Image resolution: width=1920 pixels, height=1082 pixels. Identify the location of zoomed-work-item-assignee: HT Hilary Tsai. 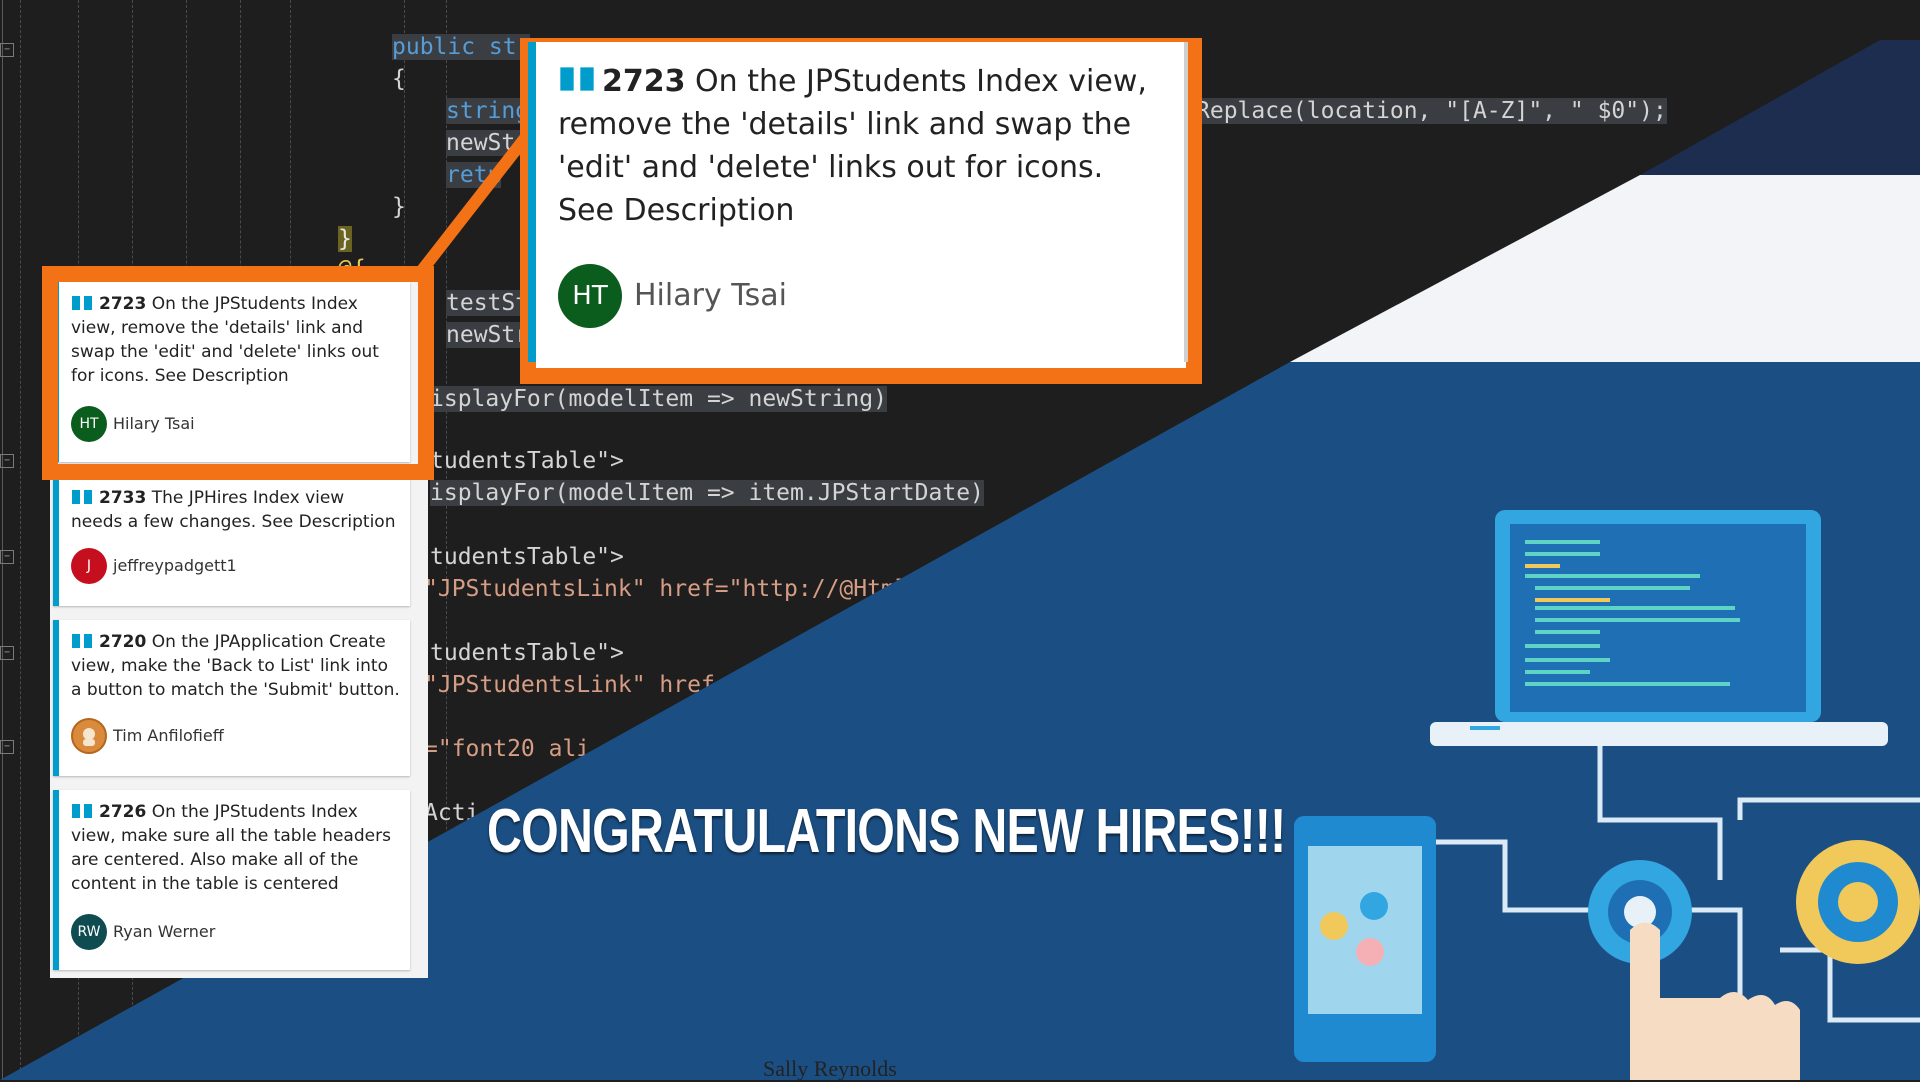
(672, 296).